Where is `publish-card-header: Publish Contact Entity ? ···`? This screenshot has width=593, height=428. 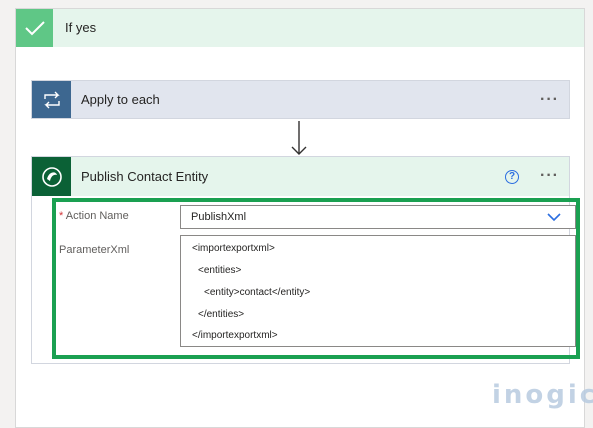
publish-card-header: Publish Contact Entity ? ··· is located at coordinates (300, 176).